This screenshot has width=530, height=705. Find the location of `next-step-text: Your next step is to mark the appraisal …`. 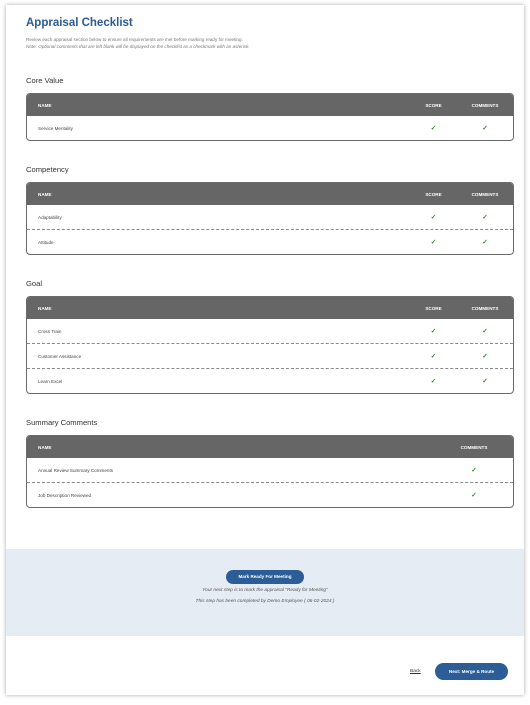

next-step-text: Your next step is to mark the appraisal … is located at coordinates (265, 590).